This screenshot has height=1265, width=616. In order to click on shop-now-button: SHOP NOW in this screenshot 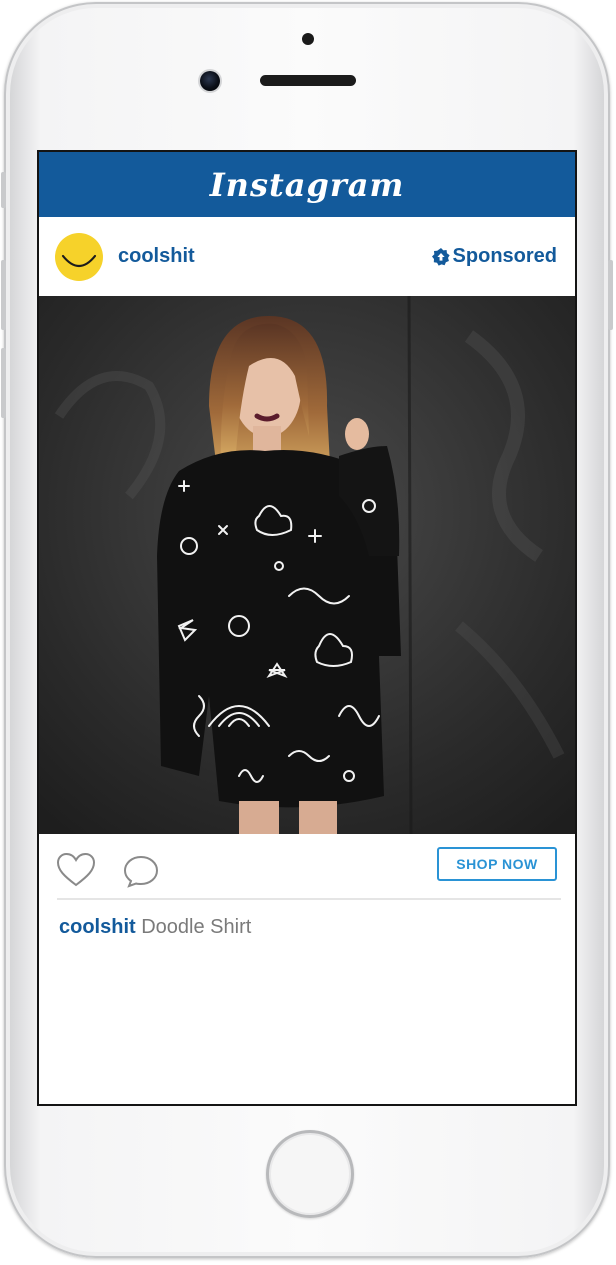, I will do `click(497, 864)`.